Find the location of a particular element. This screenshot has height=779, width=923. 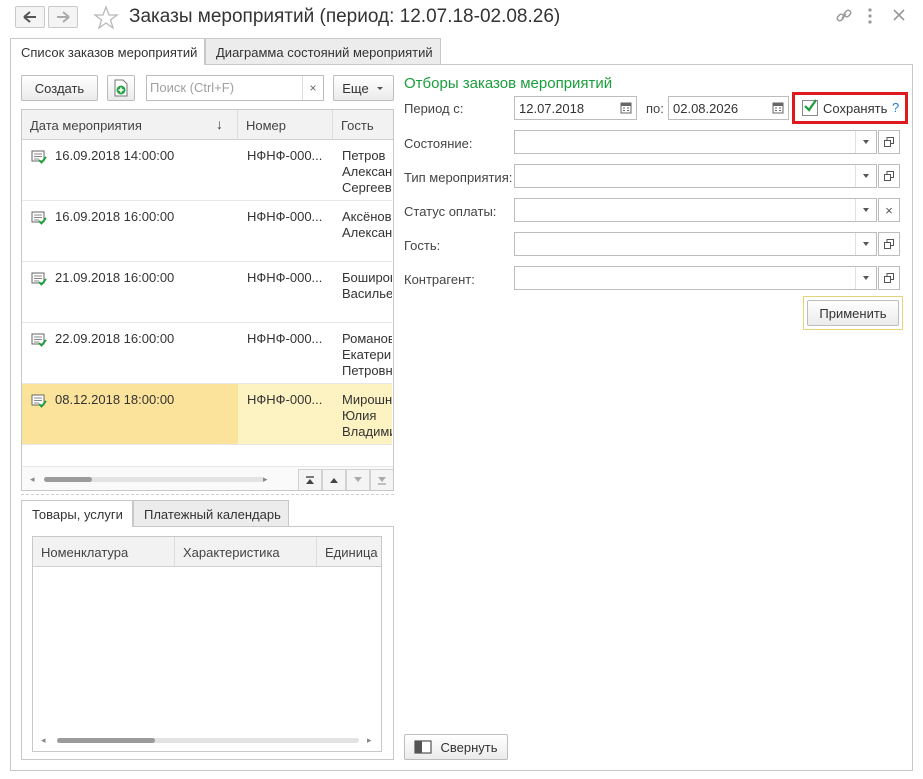

scroll-right-icon: ▸ is located at coordinates (265, 479).